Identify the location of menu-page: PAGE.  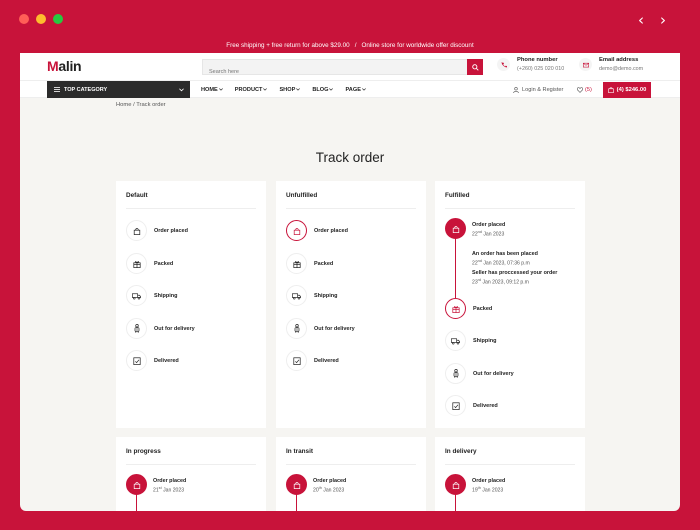
(355, 89).